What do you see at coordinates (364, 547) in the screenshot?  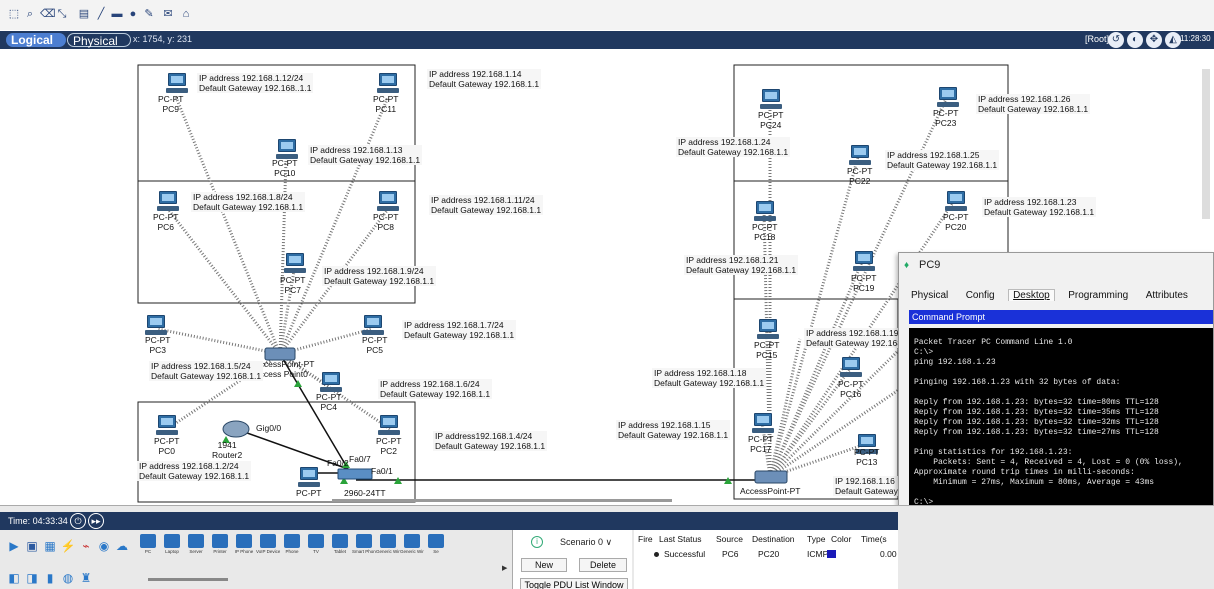 I see `device-type-smartphone: Smart Phone` at bounding box center [364, 547].